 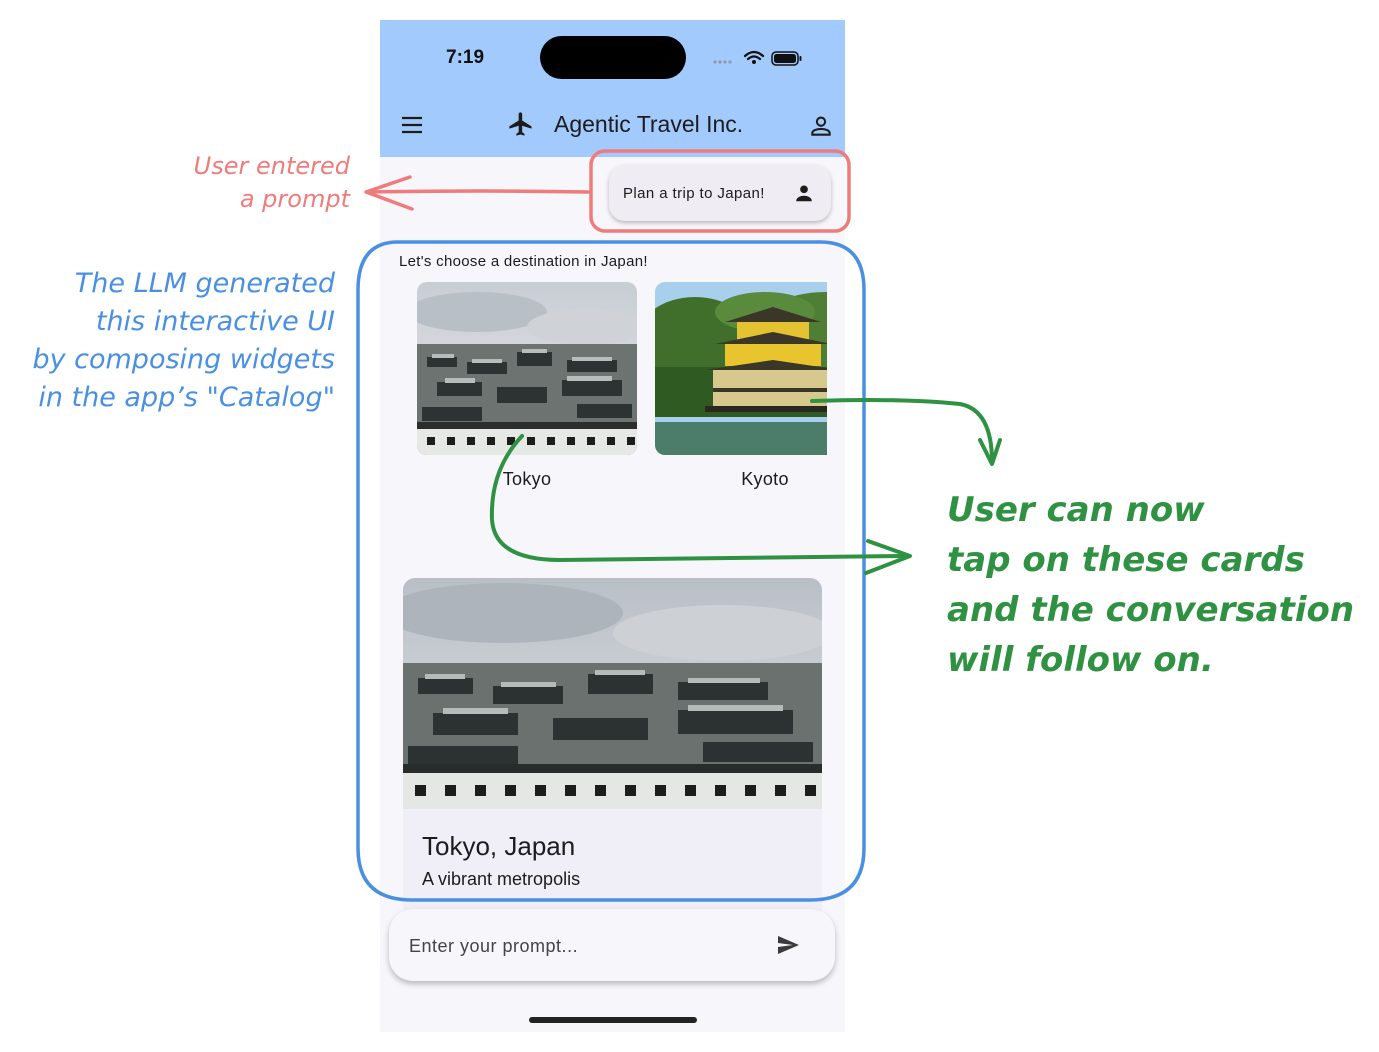 I want to click on annotation-green-line: User can now, so click(x=1076, y=510).